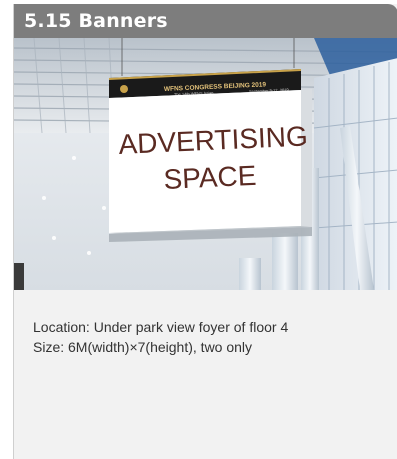 This screenshot has height=459, width=397. Describe the element at coordinates (124, 89) in the screenshot. I see `congress-logo-icon` at that location.